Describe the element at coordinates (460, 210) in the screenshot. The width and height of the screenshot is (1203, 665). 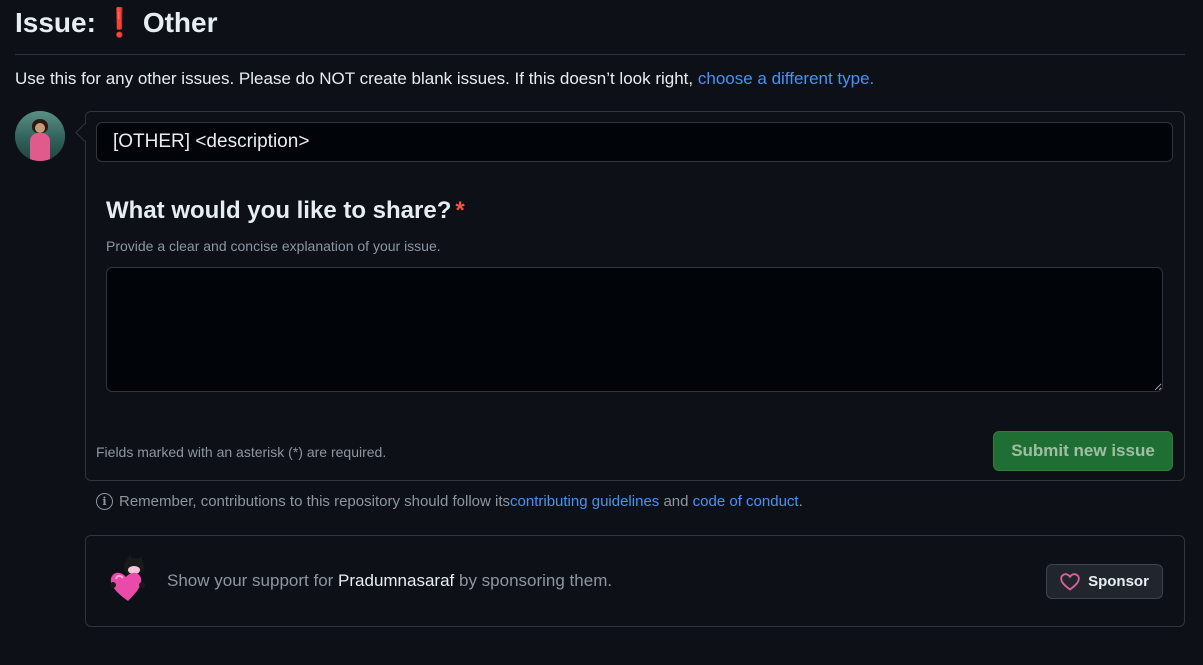
I see `required-asterisk: *` at that location.